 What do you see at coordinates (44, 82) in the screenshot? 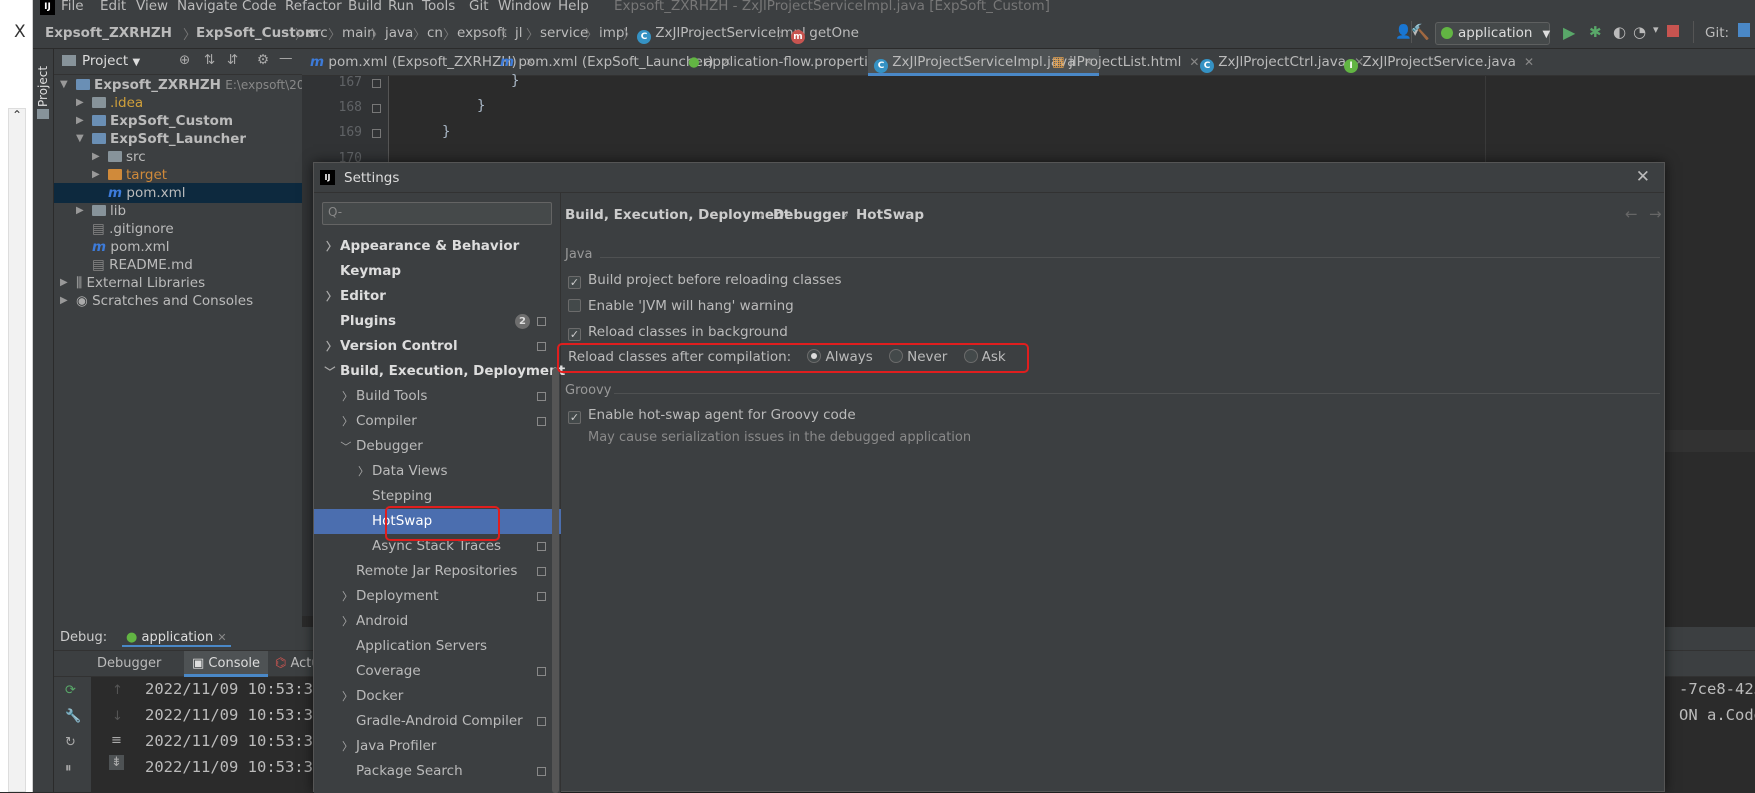
I see `project-tool-button: Project` at bounding box center [44, 82].